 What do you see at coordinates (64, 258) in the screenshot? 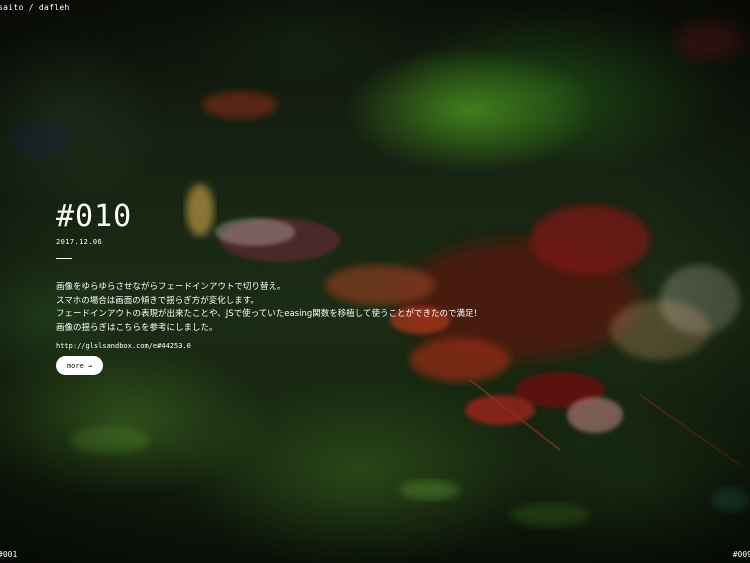
I see `divider` at bounding box center [64, 258].